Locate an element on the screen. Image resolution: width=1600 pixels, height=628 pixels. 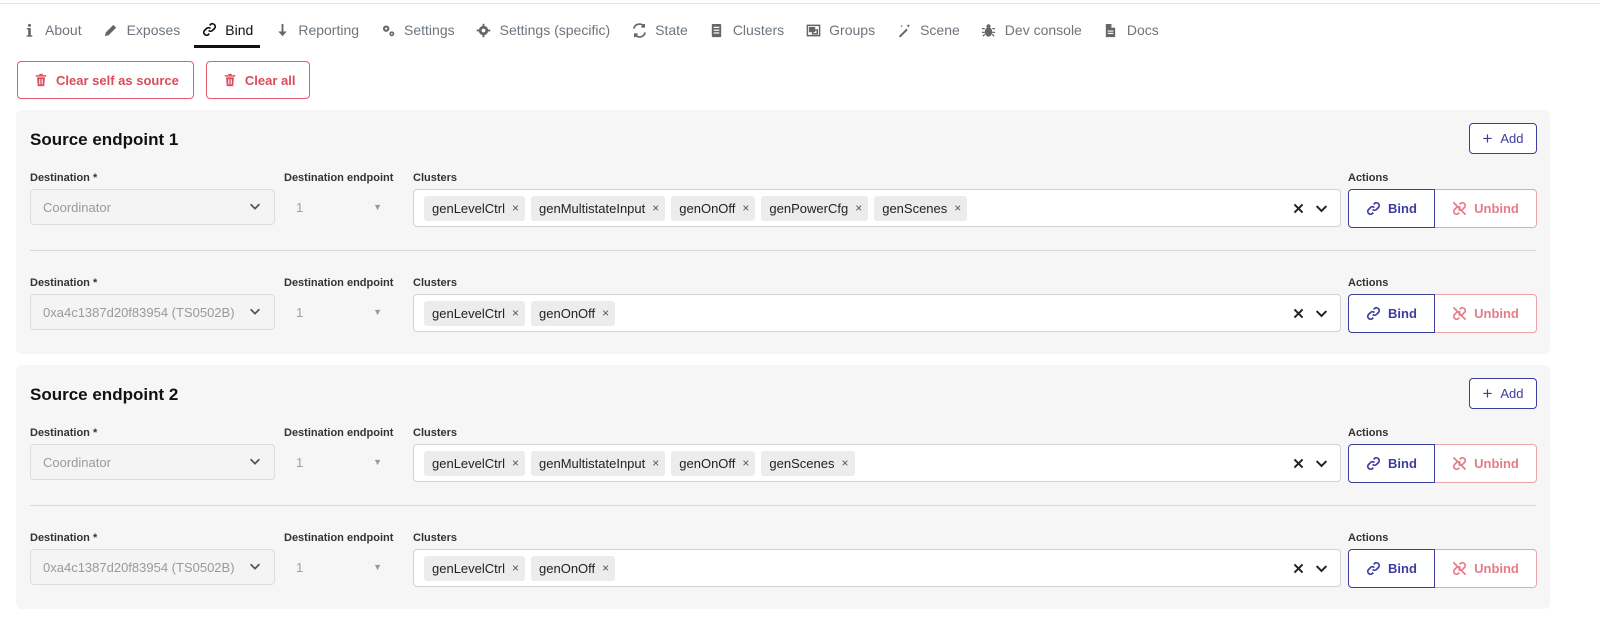
unbind-label: Unbind is located at coordinates (1496, 313).